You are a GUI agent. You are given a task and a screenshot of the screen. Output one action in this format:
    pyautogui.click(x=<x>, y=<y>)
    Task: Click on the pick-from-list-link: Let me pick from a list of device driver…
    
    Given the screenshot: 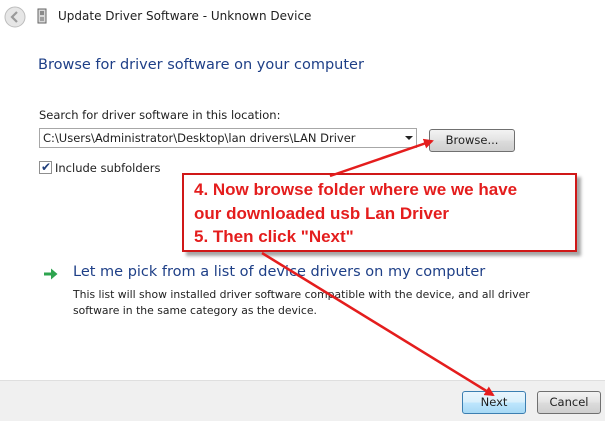 What is the action you would take?
    pyautogui.click(x=279, y=272)
    